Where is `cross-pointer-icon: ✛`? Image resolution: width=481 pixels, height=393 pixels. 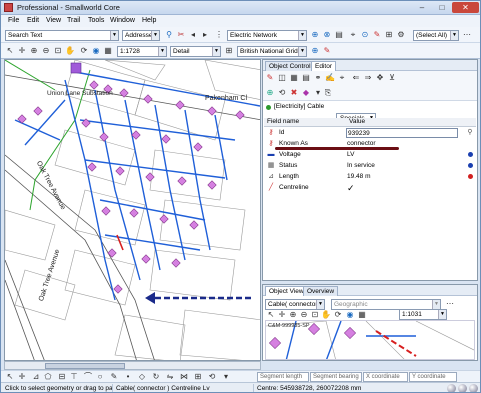 cross-pointer-icon: ✛ is located at coordinates (22, 51).